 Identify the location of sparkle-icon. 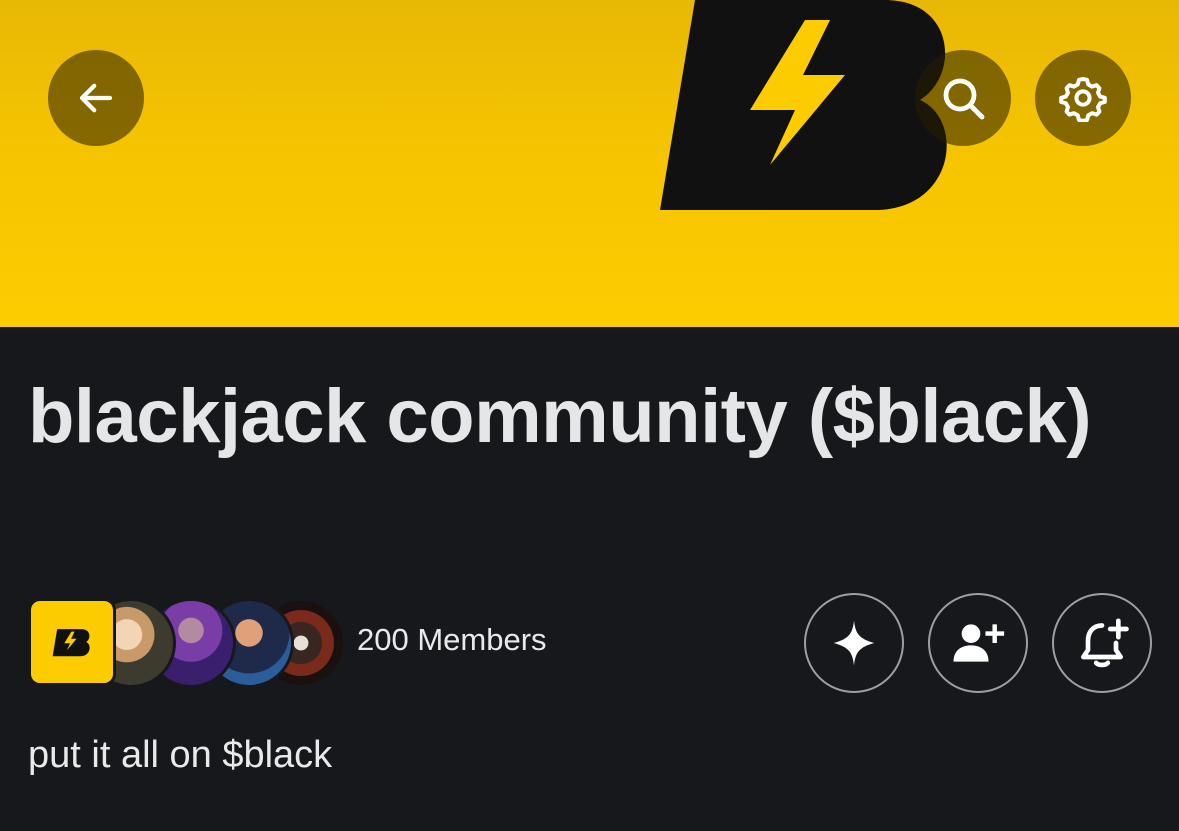
(854, 643).